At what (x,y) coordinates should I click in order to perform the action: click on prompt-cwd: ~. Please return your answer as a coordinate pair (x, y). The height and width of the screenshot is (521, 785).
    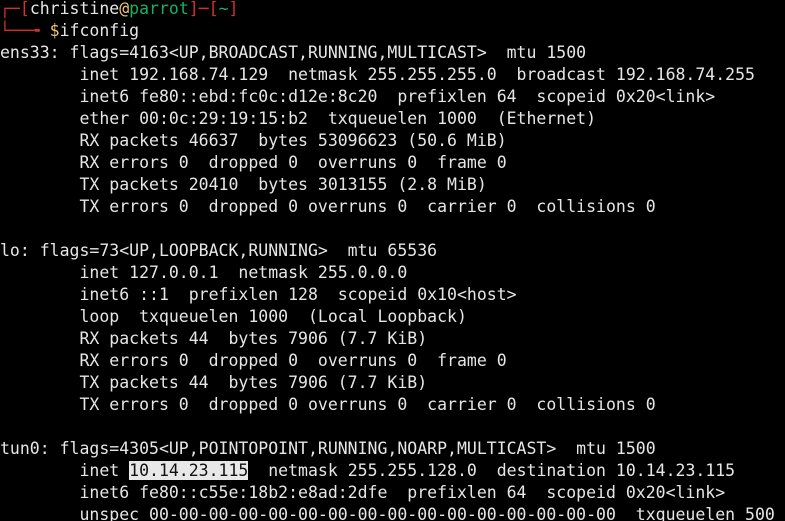
    Looking at the image, I should click on (223, 9).